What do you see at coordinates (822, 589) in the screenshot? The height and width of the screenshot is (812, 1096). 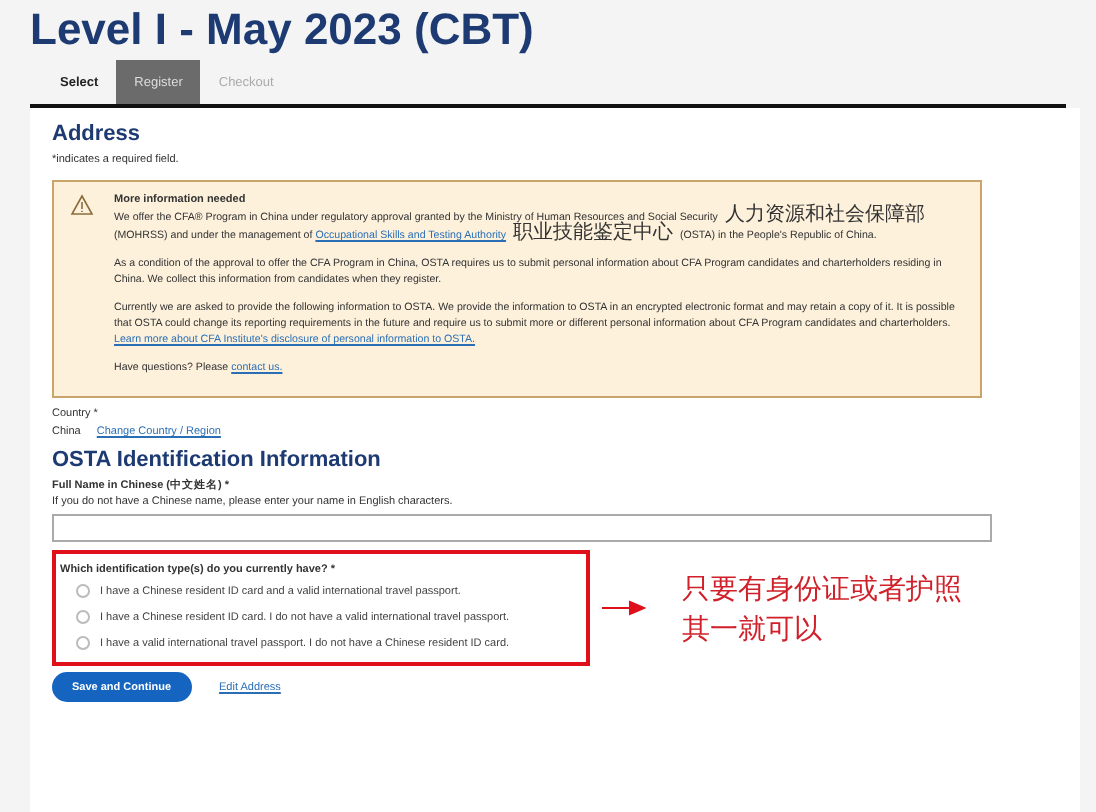 I see `annotation-text: 只要有身份证或者护照` at bounding box center [822, 589].